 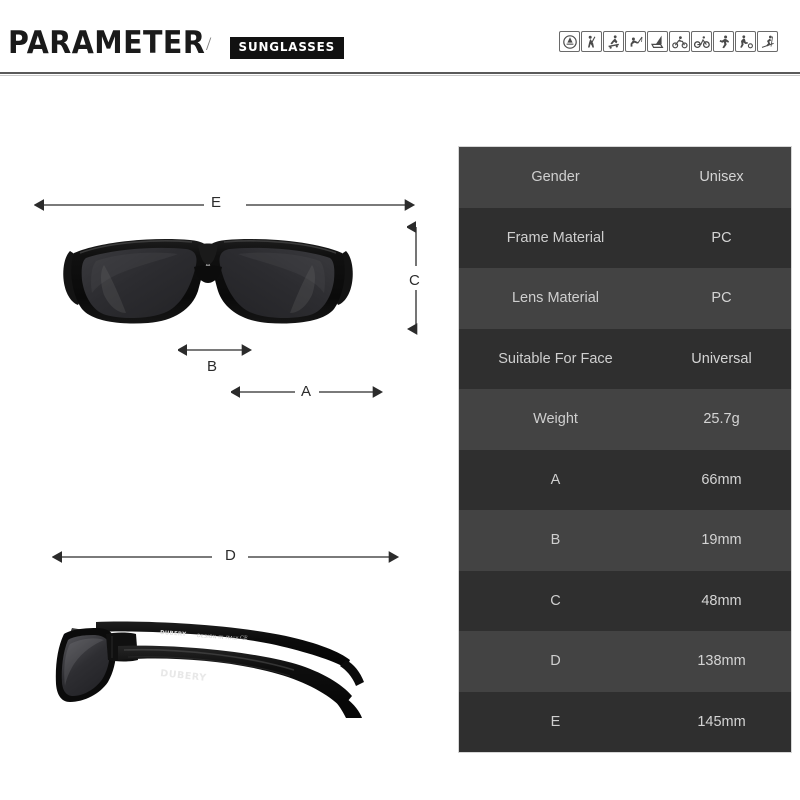 What do you see at coordinates (225, 205) in the screenshot?
I see `dimension-arrow-e` at bounding box center [225, 205].